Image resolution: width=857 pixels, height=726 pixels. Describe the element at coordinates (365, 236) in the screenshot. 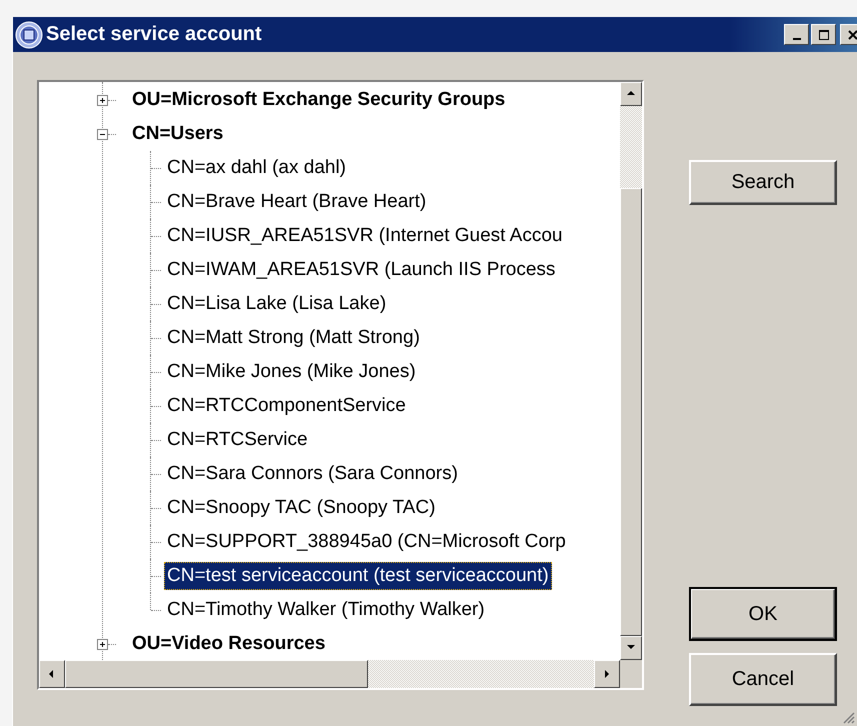

I see `tree-item: CN=IUSR_AREA51SVR (Internet Guest Accou` at that location.